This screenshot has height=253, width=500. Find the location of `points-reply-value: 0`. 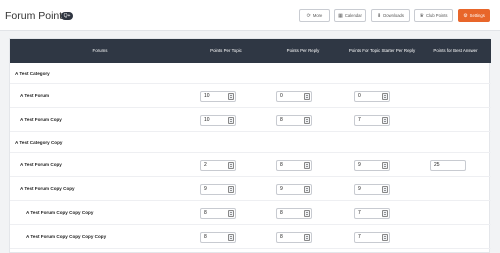

points-reply-value: 0 is located at coordinates (281, 96).